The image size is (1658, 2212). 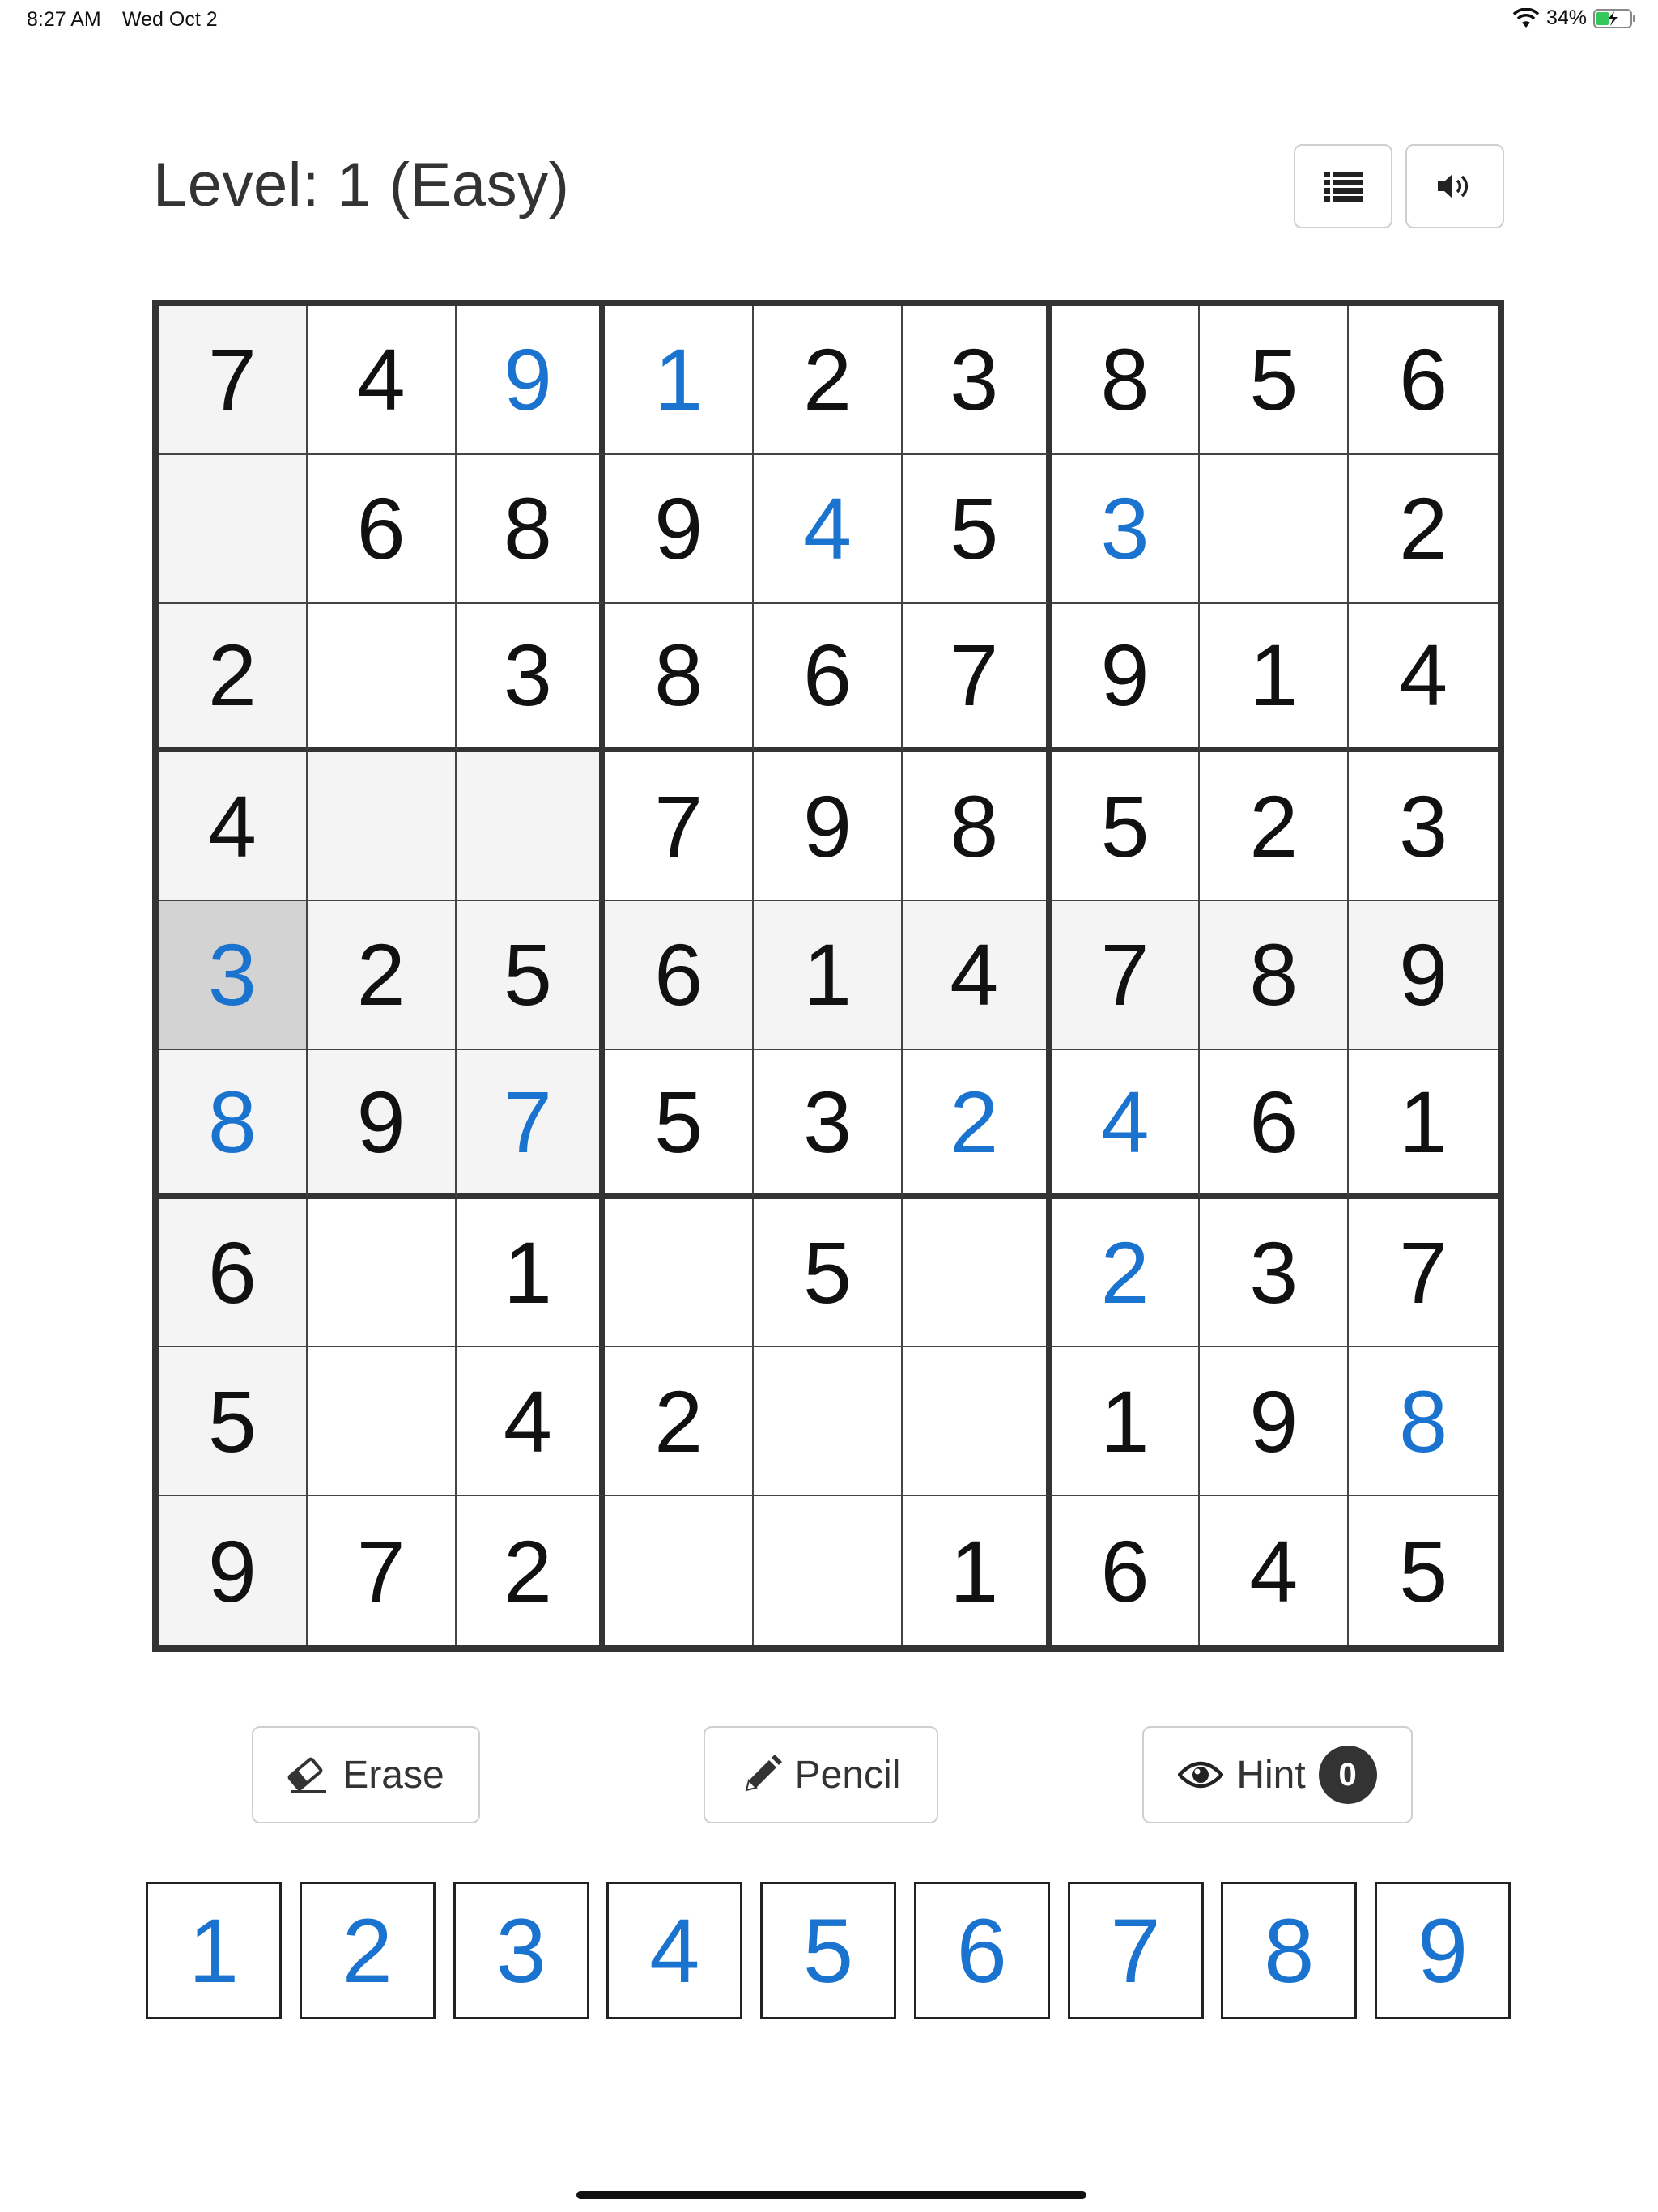 What do you see at coordinates (1423, 1422) in the screenshot?
I see `cell-r8-c9: 8` at bounding box center [1423, 1422].